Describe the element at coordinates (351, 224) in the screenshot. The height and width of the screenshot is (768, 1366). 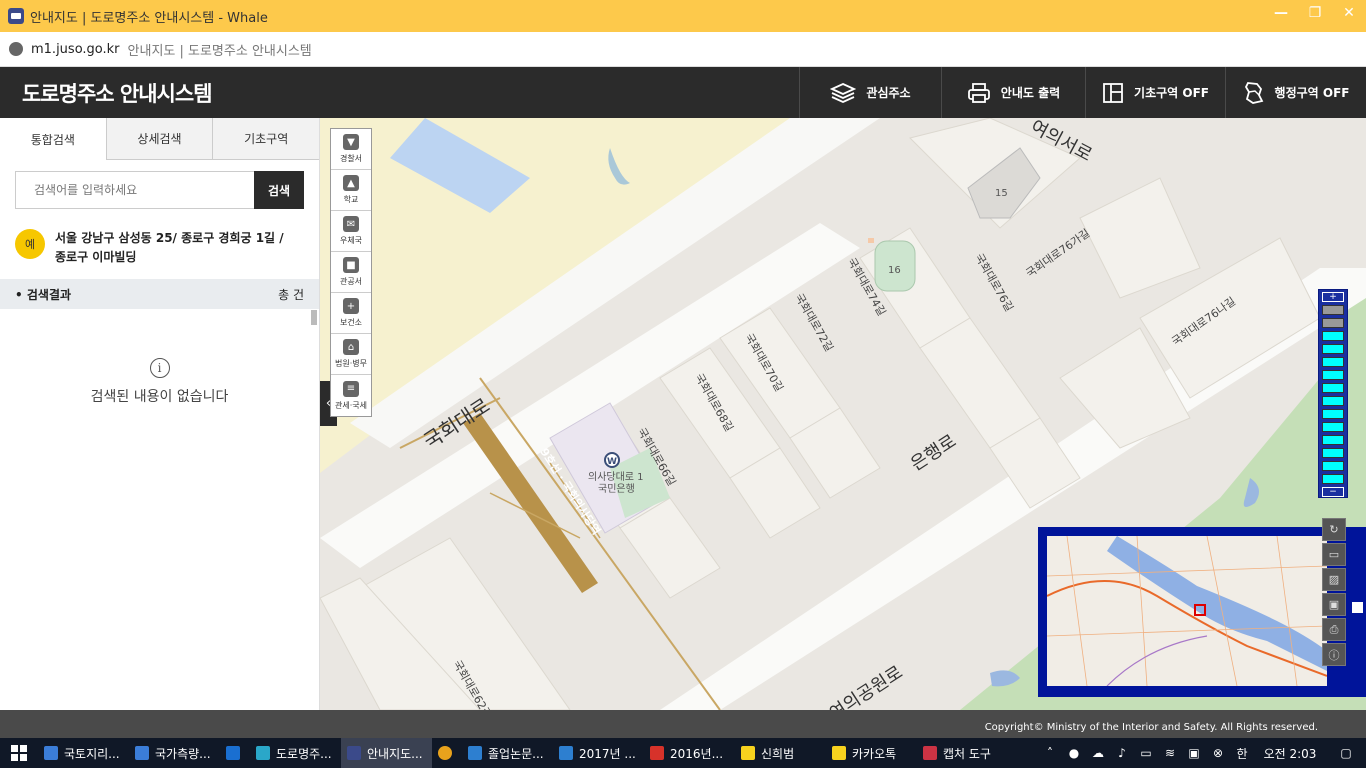
I see `post-office-icon: ✉` at that location.